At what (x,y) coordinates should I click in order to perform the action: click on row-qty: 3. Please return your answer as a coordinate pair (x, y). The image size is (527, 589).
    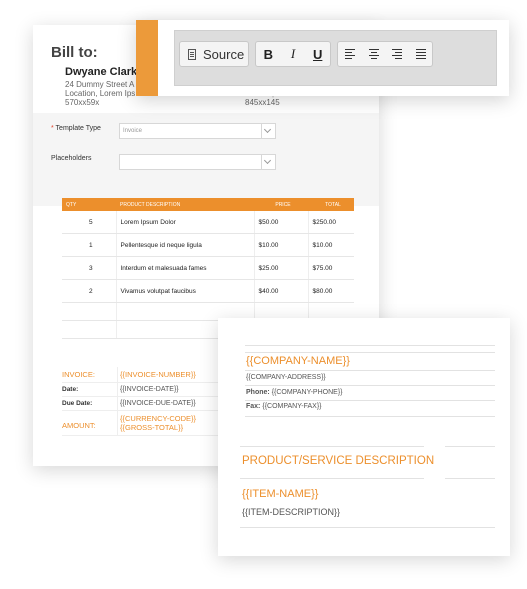
    Looking at the image, I should click on (89, 268).